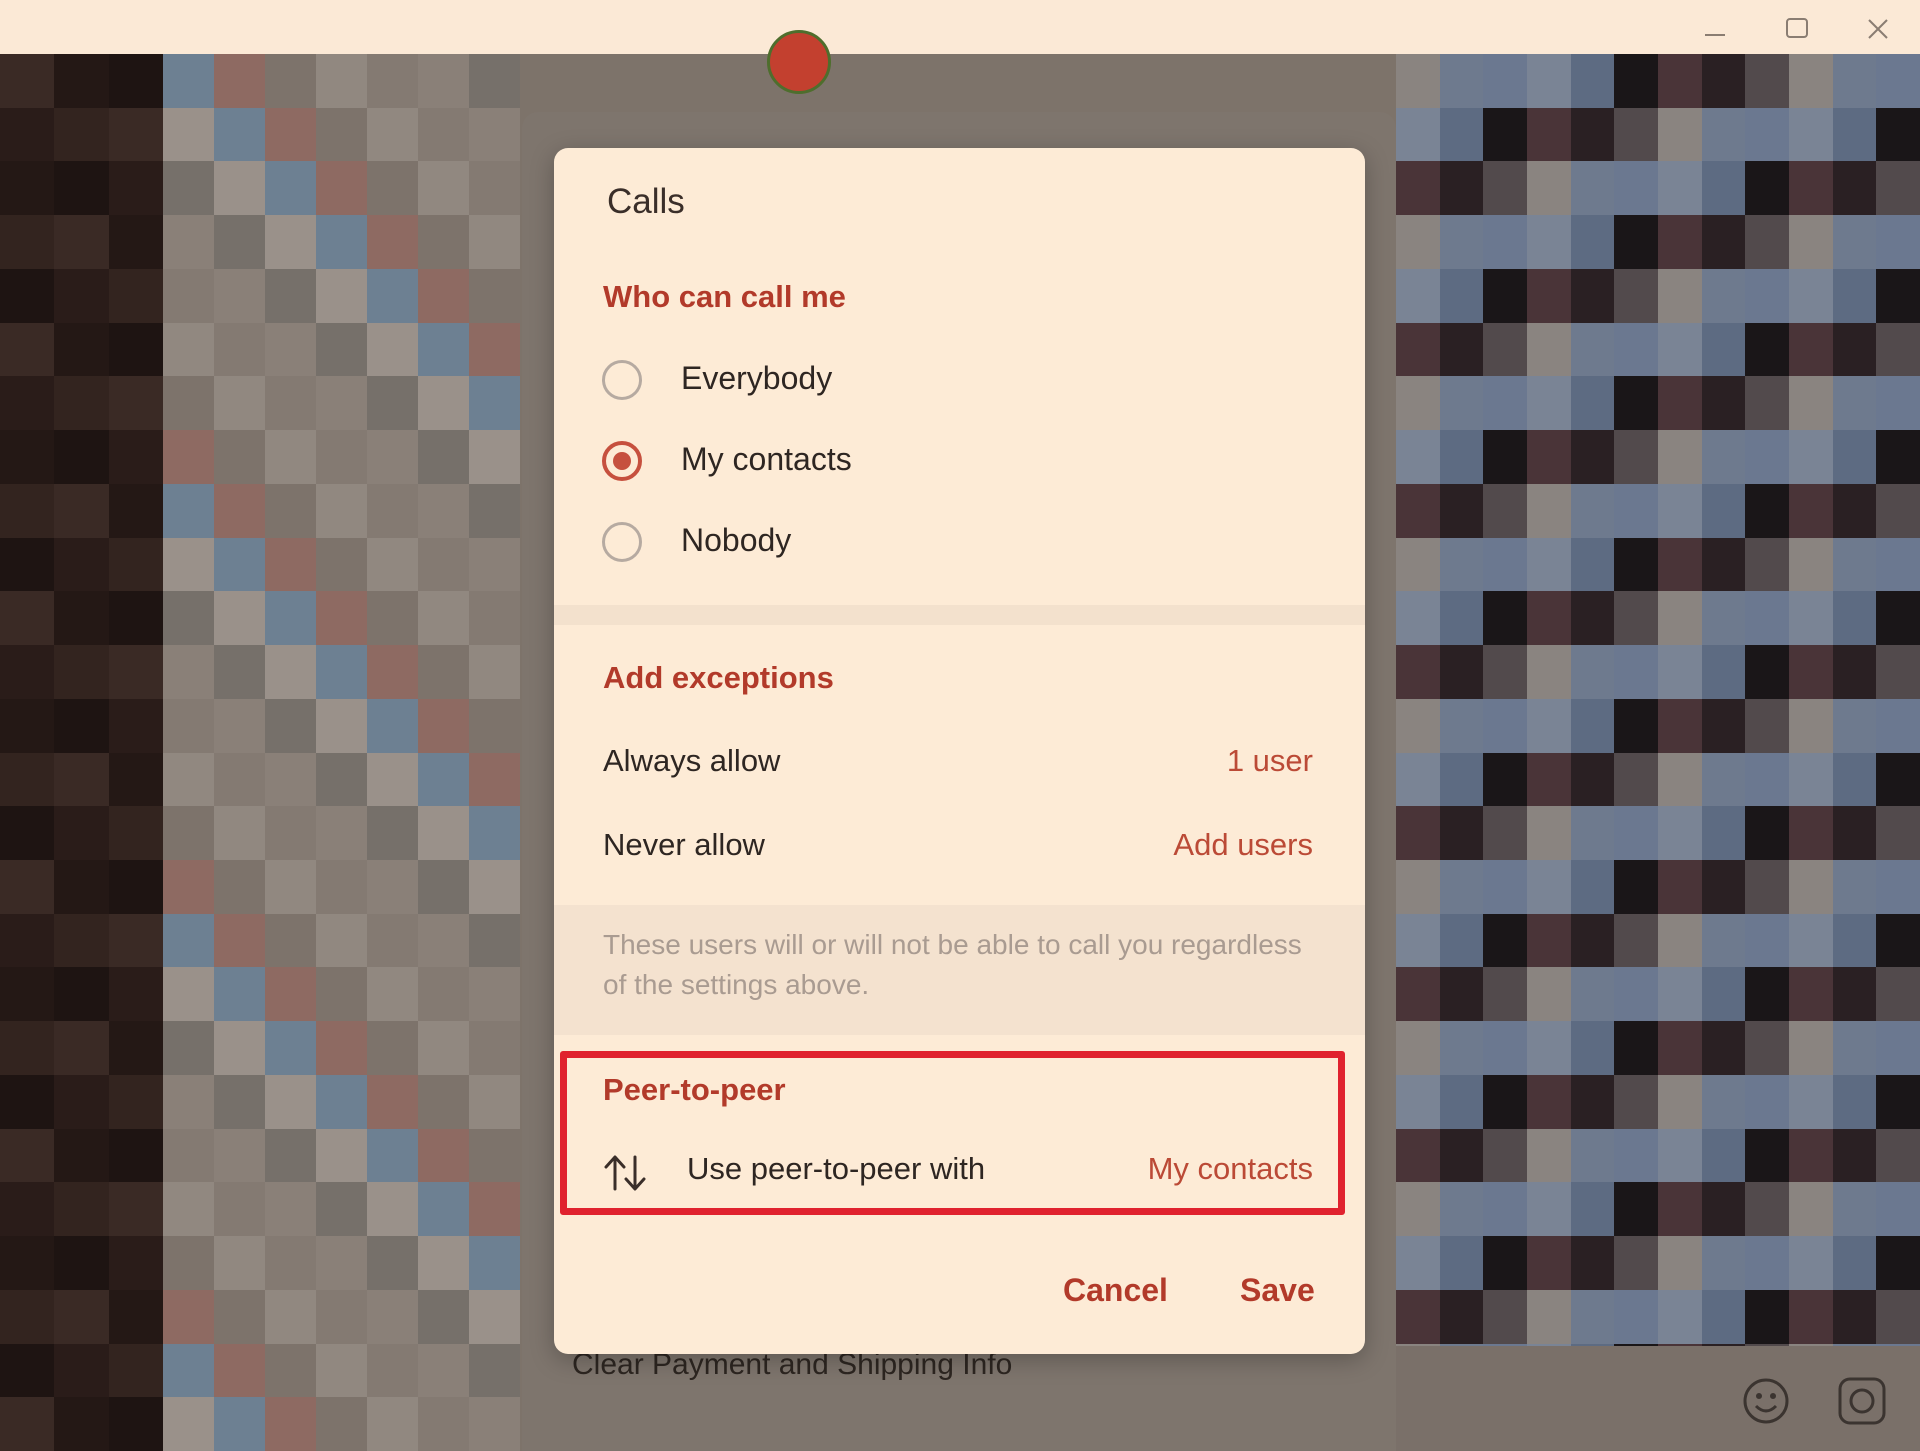 Image resolution: width=1920 pixels, height=1451 pixels. Describe the element at coordinates (1269, 760) in the screenshot. I see `always-allow-value: 1 user` at that location.